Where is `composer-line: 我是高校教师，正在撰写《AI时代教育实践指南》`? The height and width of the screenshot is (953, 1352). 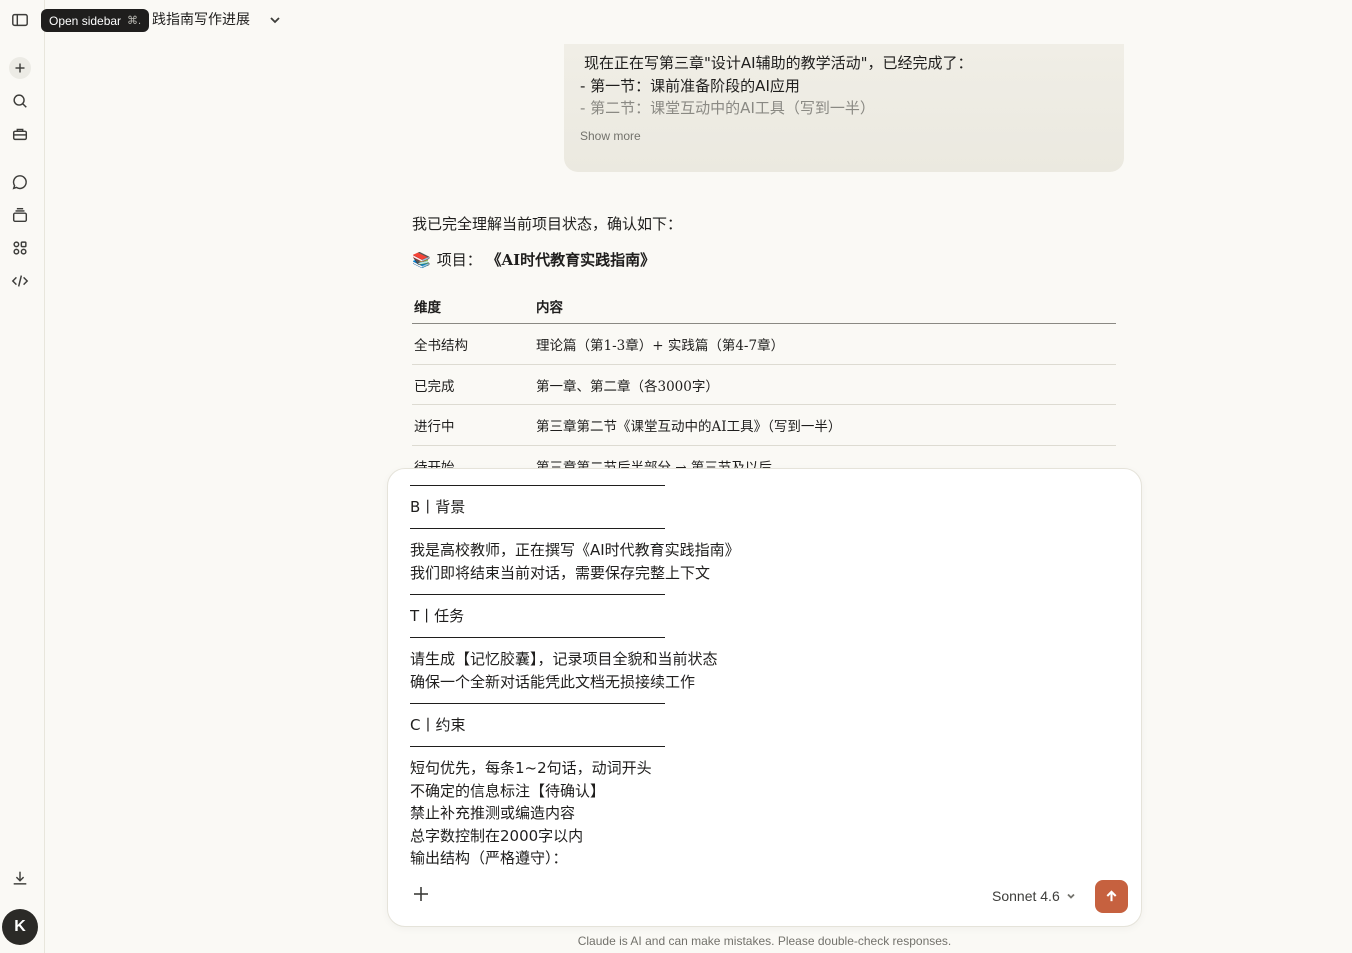
composer-line: 我是高校教师，正在撰写《AI时代教育实践指南》 is located at coordinates (575, 550).